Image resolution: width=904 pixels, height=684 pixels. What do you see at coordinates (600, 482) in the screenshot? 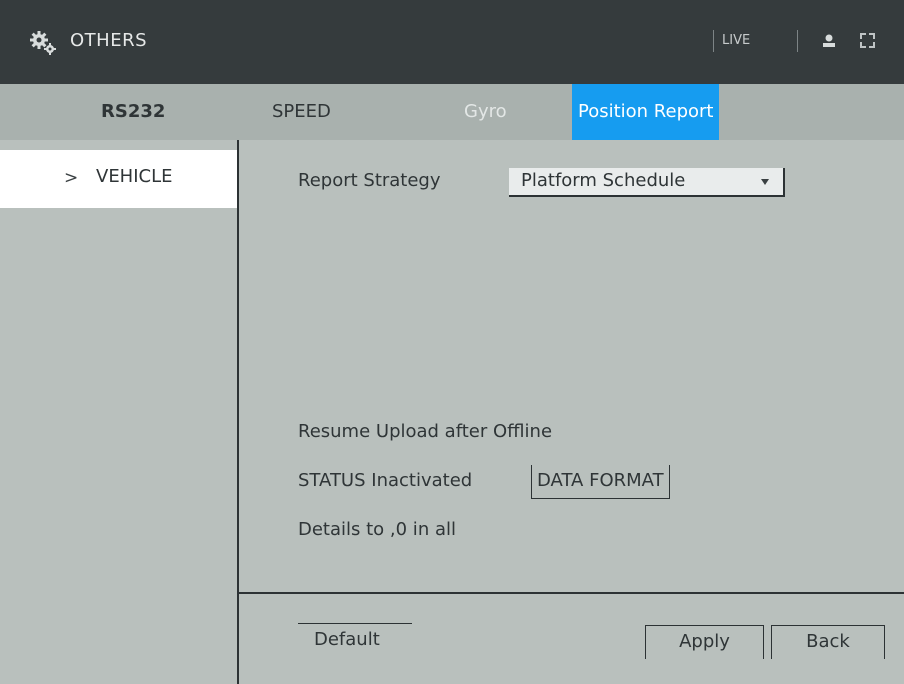
I see `data-format-button: DATA FORMAT` at bounding box center [600, 482].